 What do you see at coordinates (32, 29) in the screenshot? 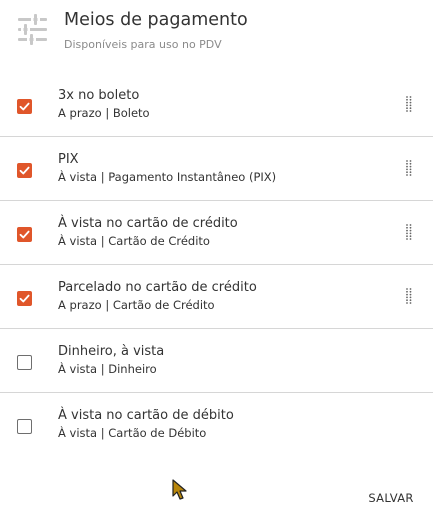
I see `sliders-icon` at bounding box center [32, 29].